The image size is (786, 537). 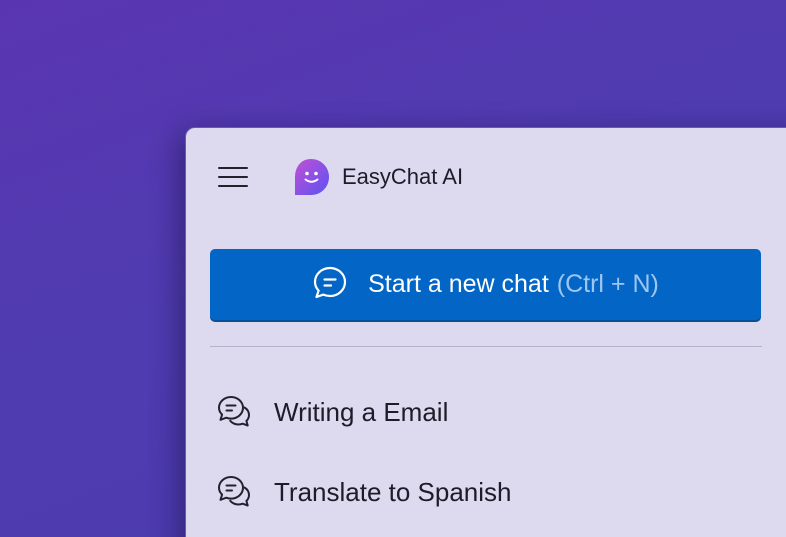 What do you see at coordinates (361, 411) in the screenshot?
I see `history-item-label: Writing a Email` at bounding box center [361, 411].